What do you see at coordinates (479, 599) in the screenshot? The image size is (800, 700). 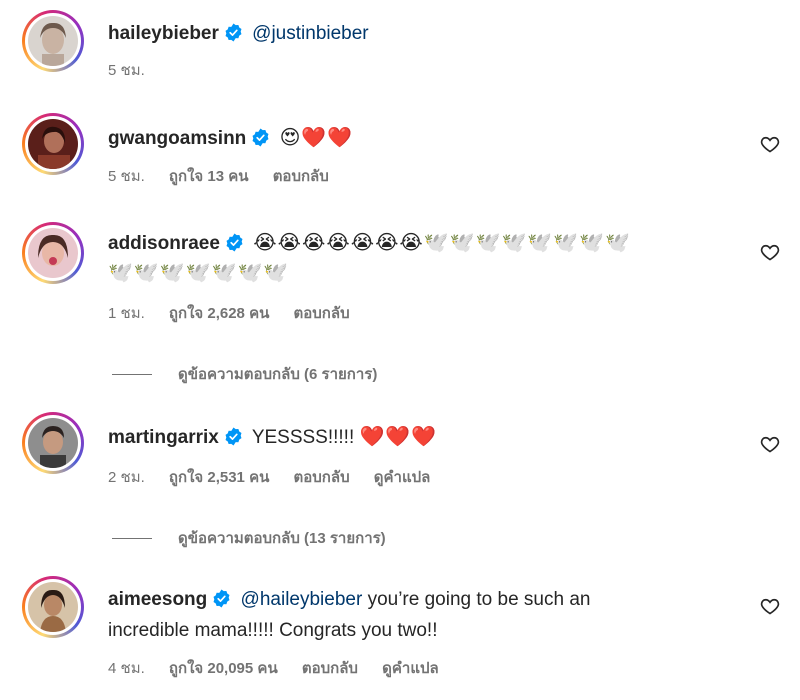 I see `comment-body: you’re going to be such an` at bounding box center [479, 599].